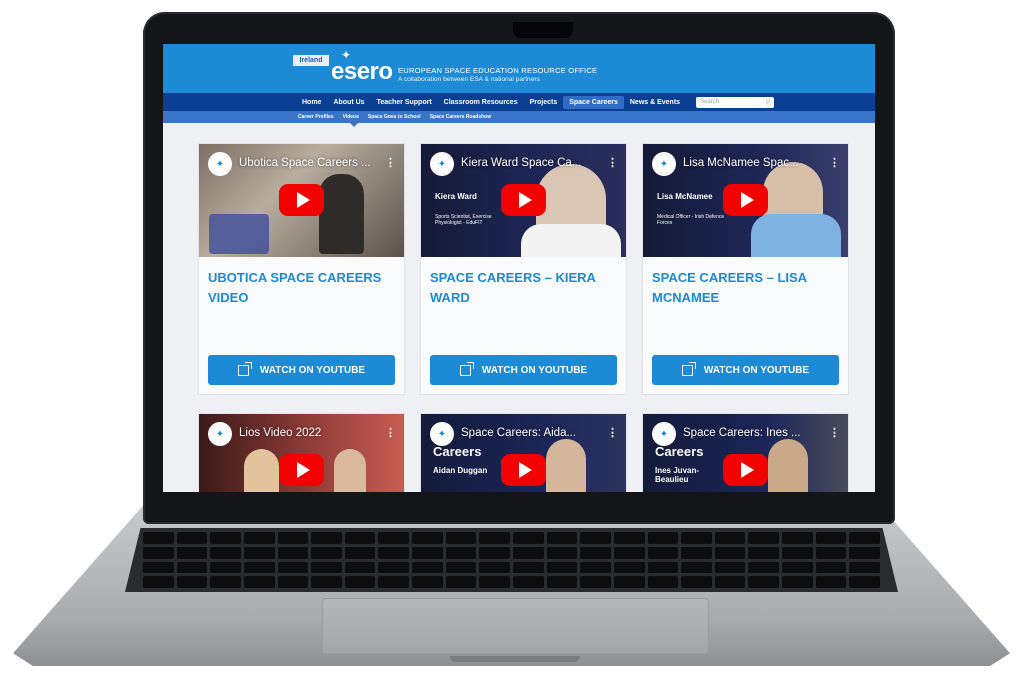 The image size is (1024, 673). I want to click on watch-button-label: WATCH ON YOUTUBE, so click(312, 370).